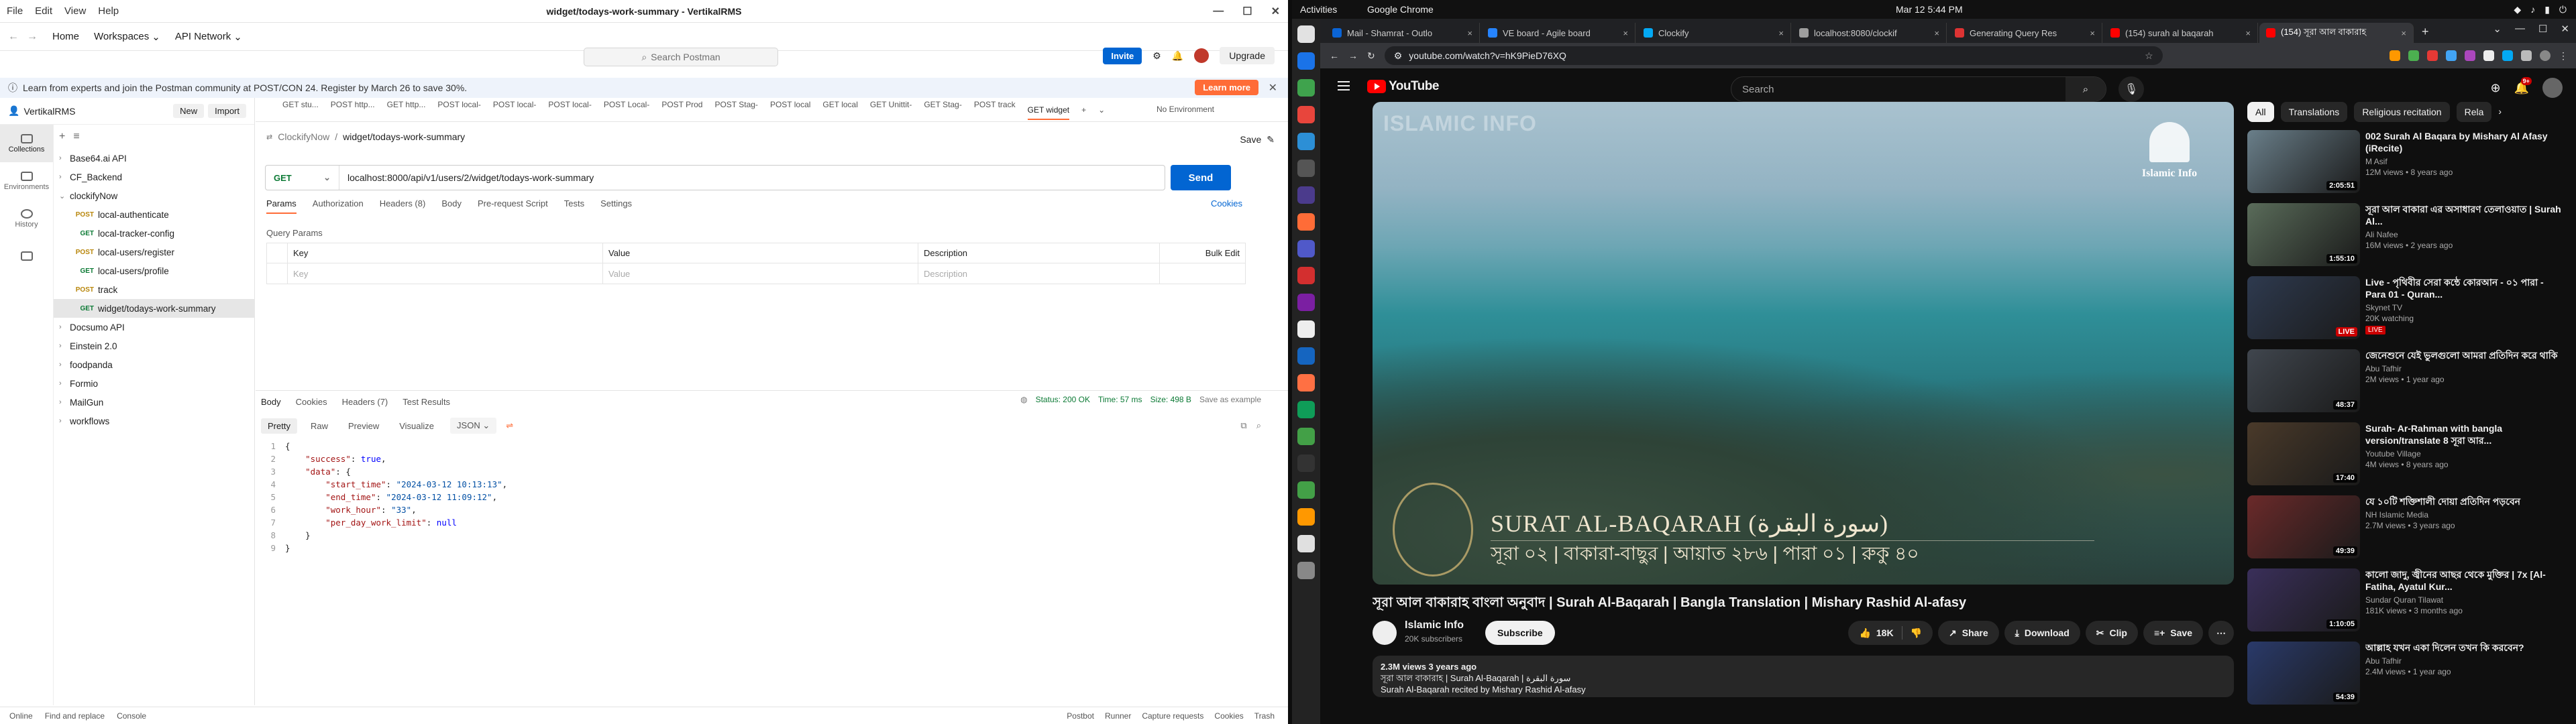 The image size is (2576, 724). Describe the element at coordinates (681, 57) in the screenshot. I see `search-postman-input: ⌕ Search Postman` at that location.